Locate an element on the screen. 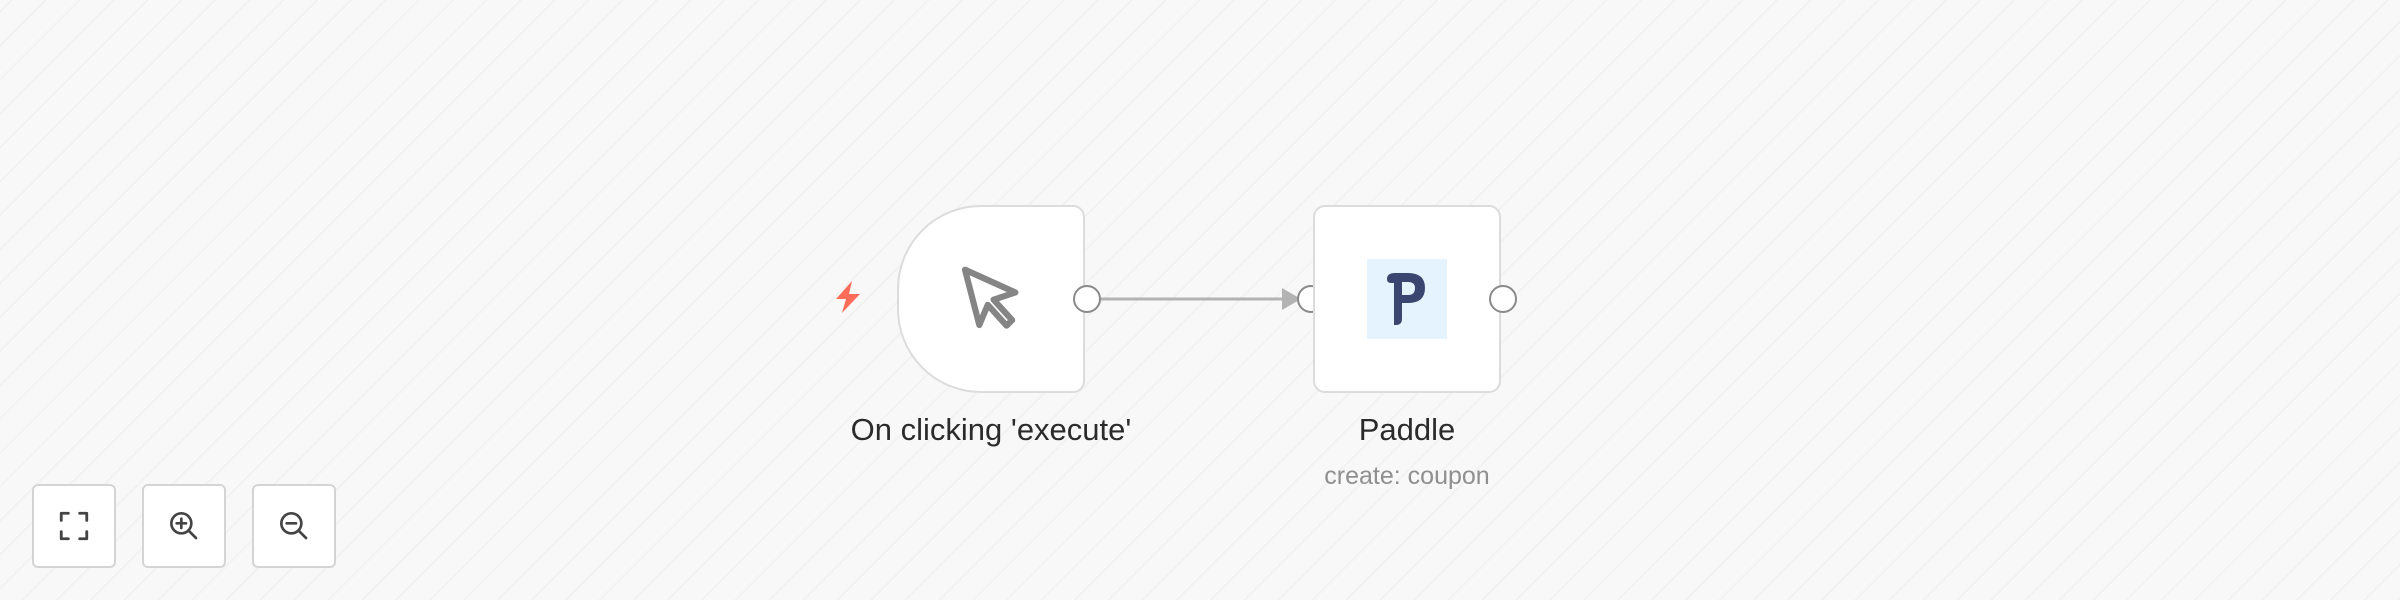  zoom-in-icon is located at coordinates (184, 526).